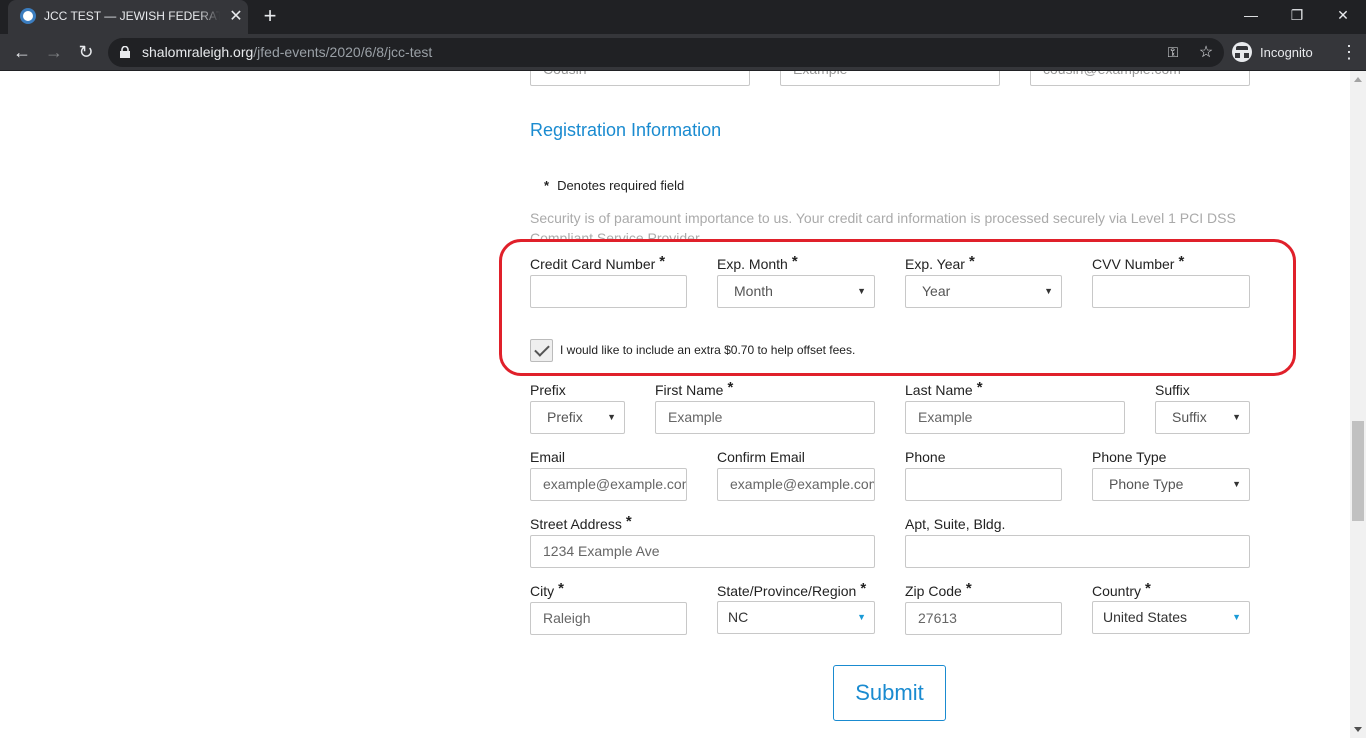 Image resolution: width=1366 pixels, height=738 pixels. What do you see at coordinates (1117, 591) in the screenshot?
I see `country-label-text: Country` at bounding box center [1117, 591].